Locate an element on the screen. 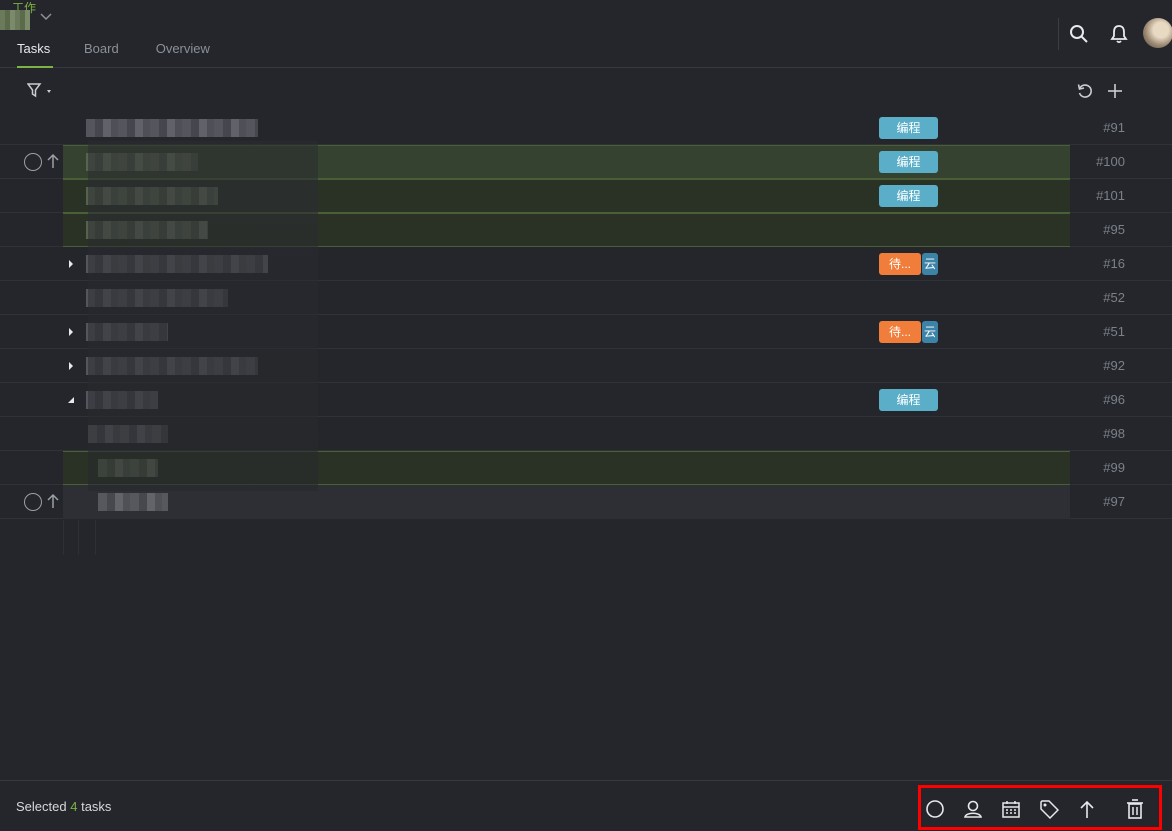 The image size is (1172, 831). blurred-panel is located at coordinates (203, 316).